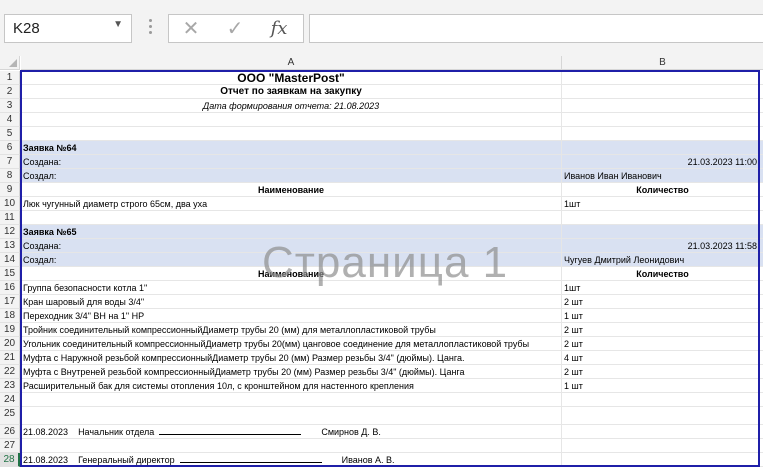 This screenshot has width=763, height=474. What do you see at coordinates (662, 162) in the screenshot?
I see `created-date-cell: 21.03.2023 11:00` at bounding box center [662, 162].